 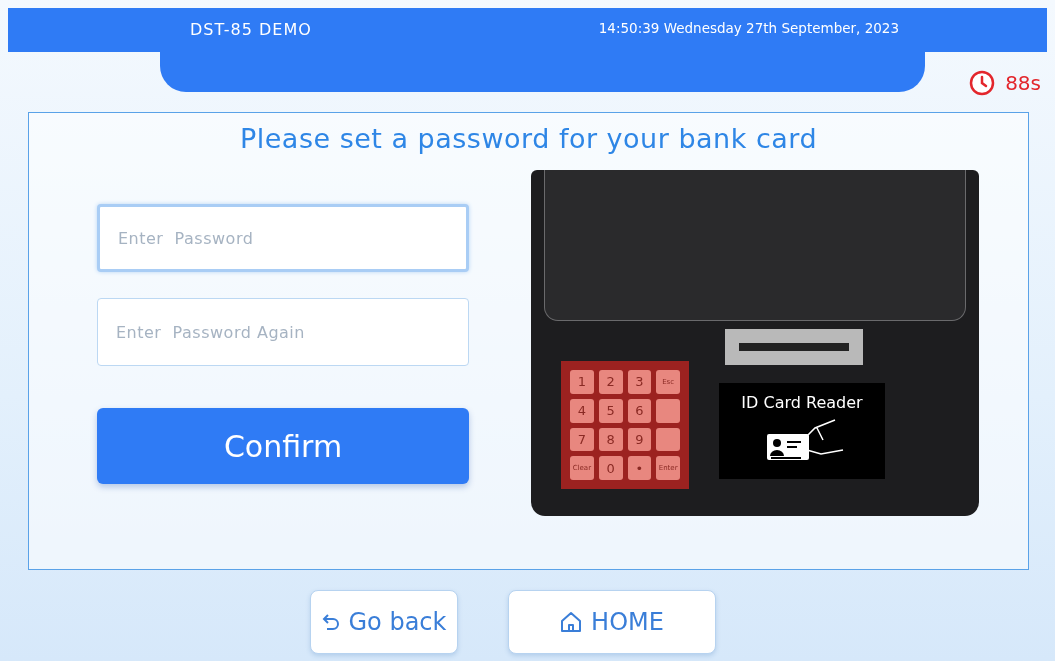 What do you see at coordinates (383, 622) in the screenshot?
I see `go-back-button: Go back` at bounding box center [383, 622].